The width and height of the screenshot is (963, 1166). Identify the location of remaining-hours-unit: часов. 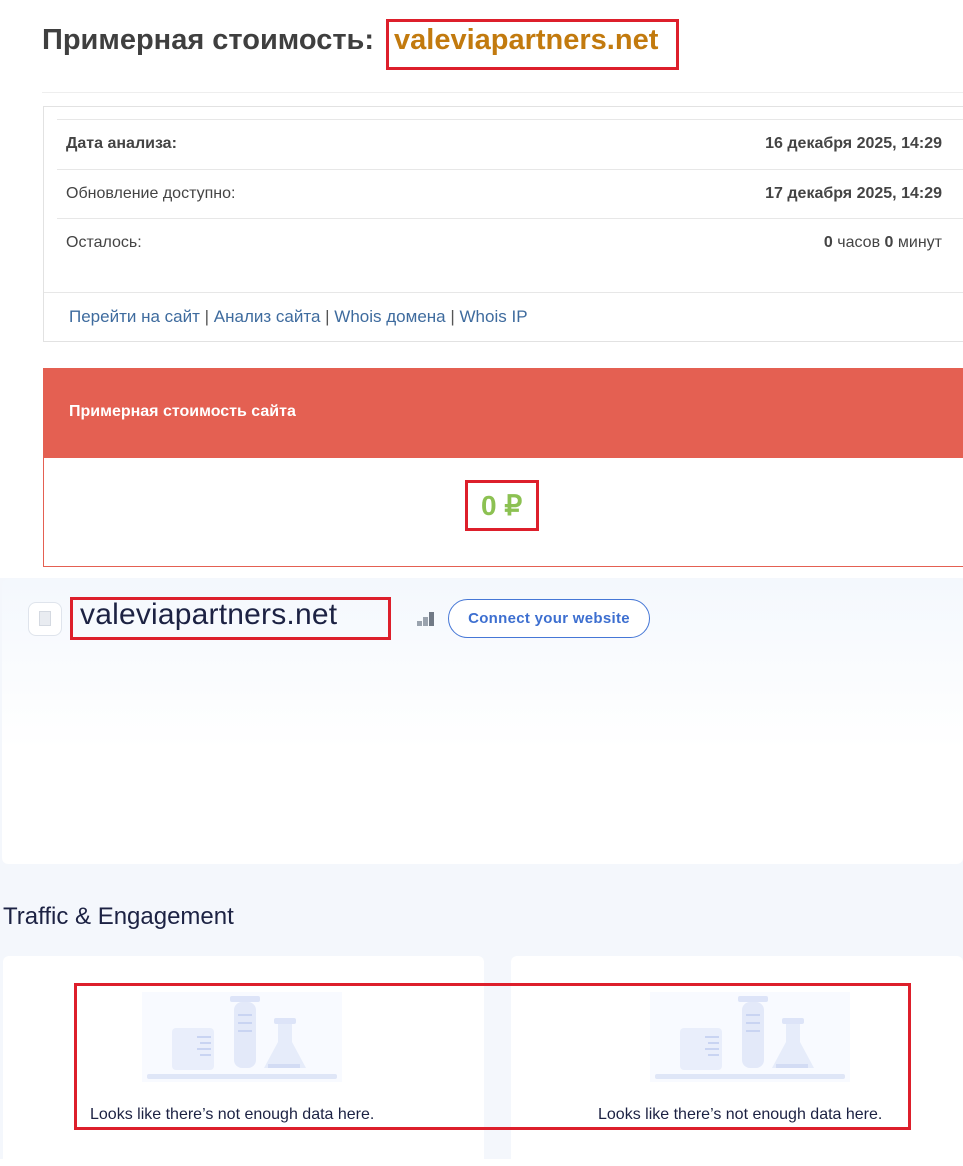
(859, 242).